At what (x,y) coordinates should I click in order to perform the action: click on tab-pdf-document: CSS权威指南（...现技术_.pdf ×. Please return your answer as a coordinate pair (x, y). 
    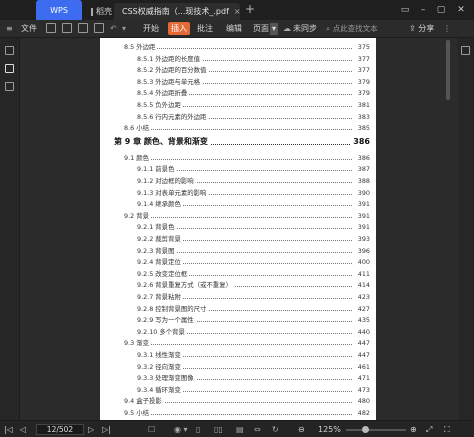
    Looking at the image, I should click on (177, 11).